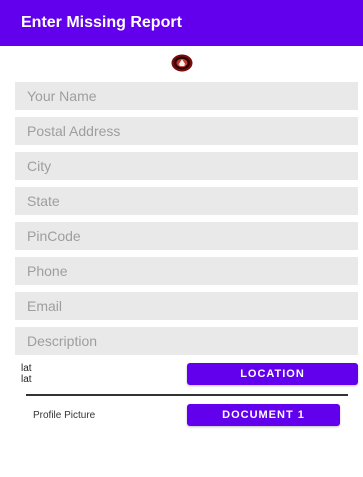 Image resolution: width=363 pixels, height=477 pixels. Describe the element at coordinates (186, 306) in the screenshot. I see `email-field` at that location.